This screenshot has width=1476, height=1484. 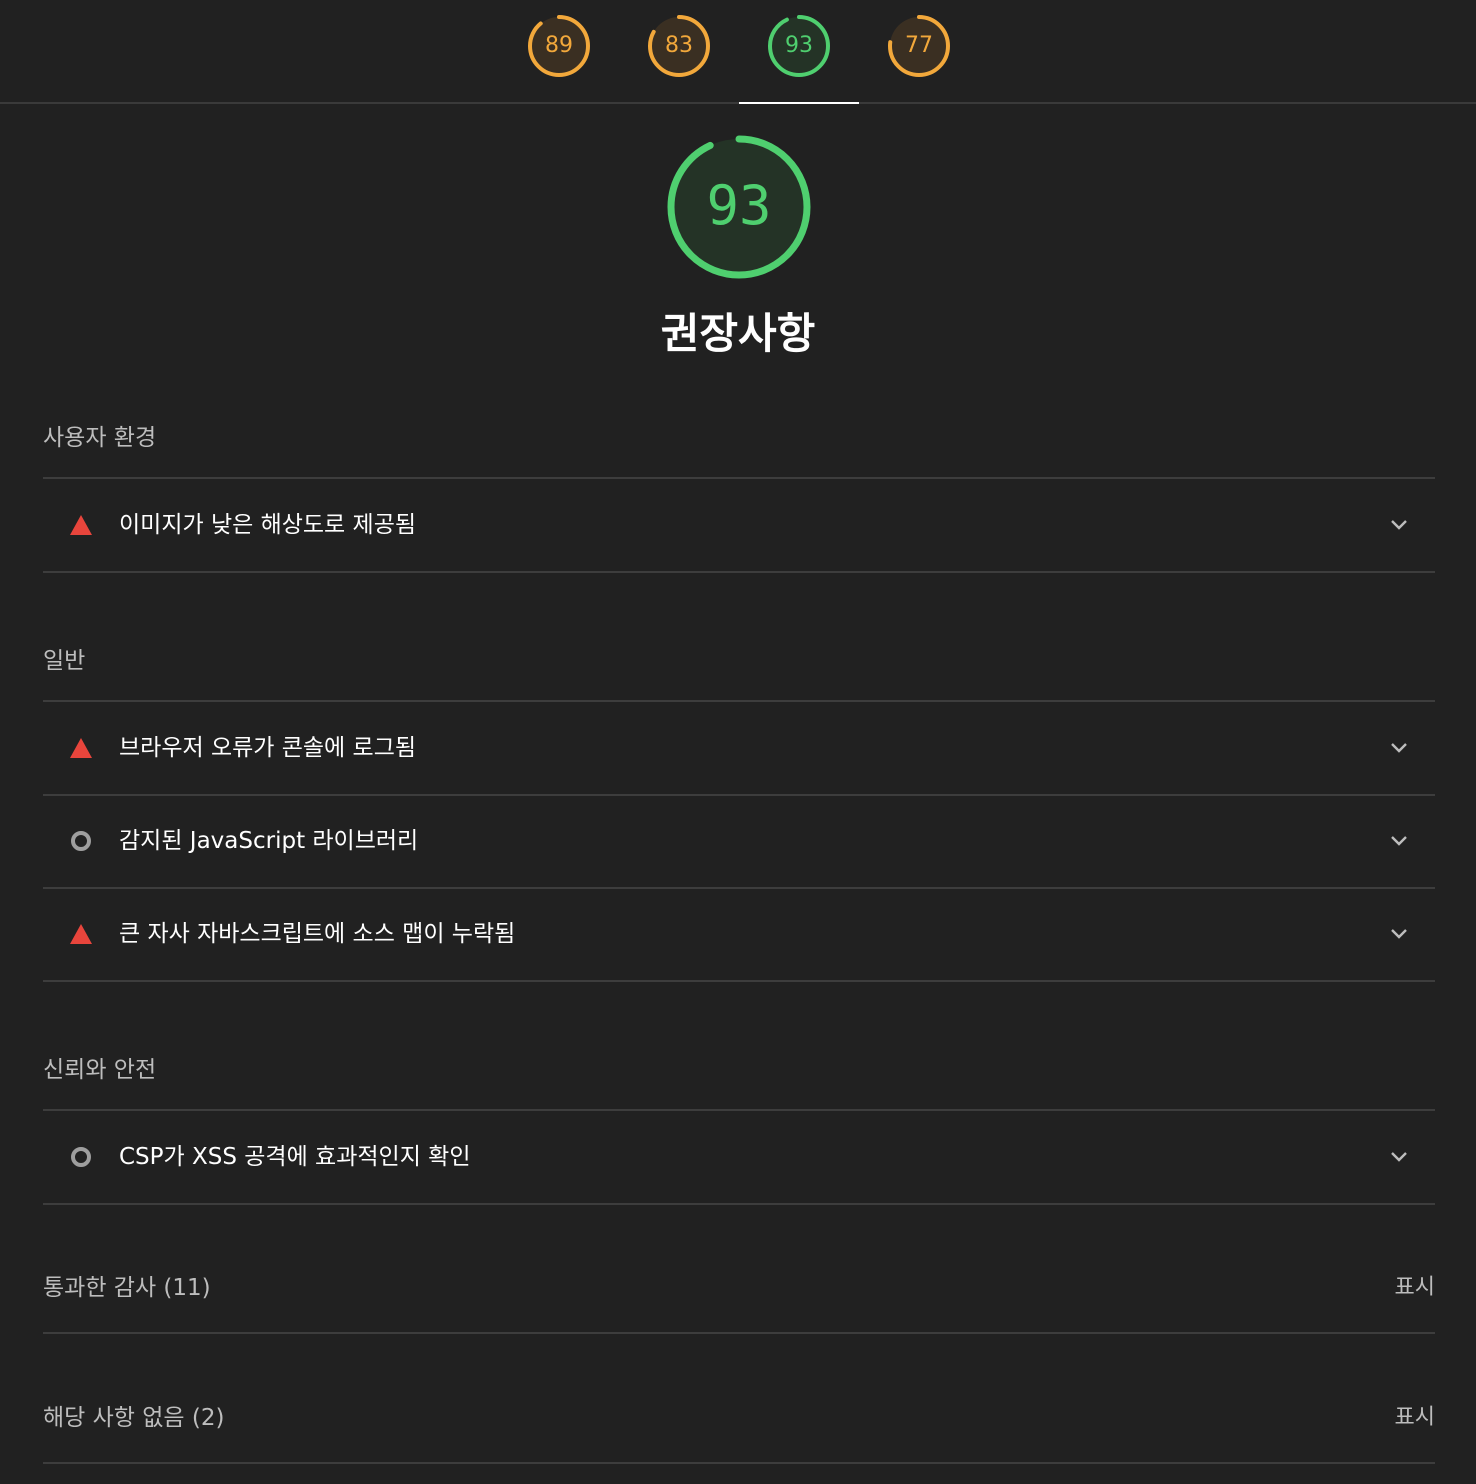 I want to click on tab-score: 77, so click(x=919, y=45).